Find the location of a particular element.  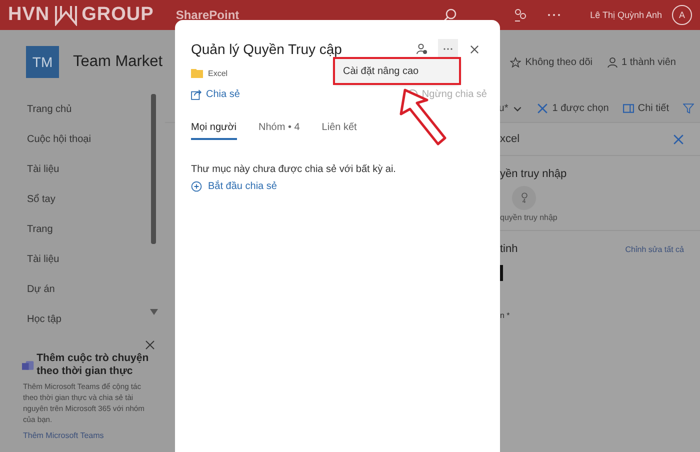

edit-all-link: Chỉnh sửa tất cả is located at coordinates (654, 249).